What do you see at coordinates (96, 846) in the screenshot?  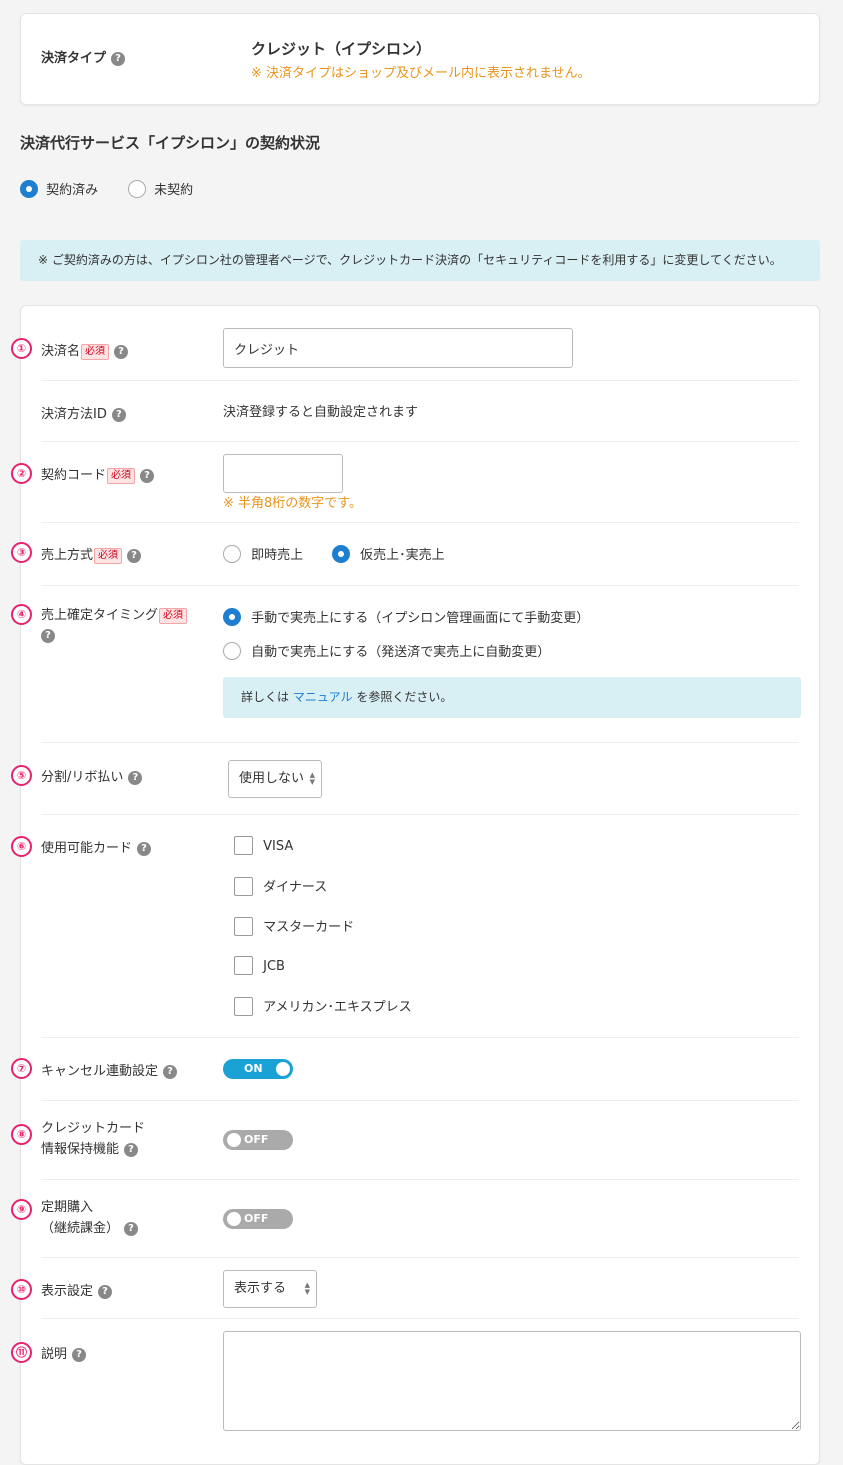 I see `cards-label-wrap: 使用可能カード?` at bounding box center [96, 846].